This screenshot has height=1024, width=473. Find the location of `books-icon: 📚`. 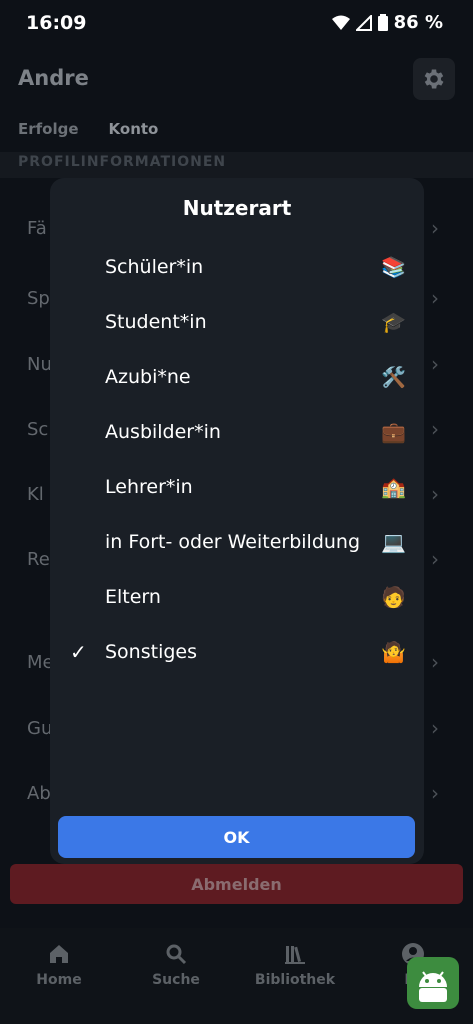

books-icon: 📚 is located at coordinates (393, 267).